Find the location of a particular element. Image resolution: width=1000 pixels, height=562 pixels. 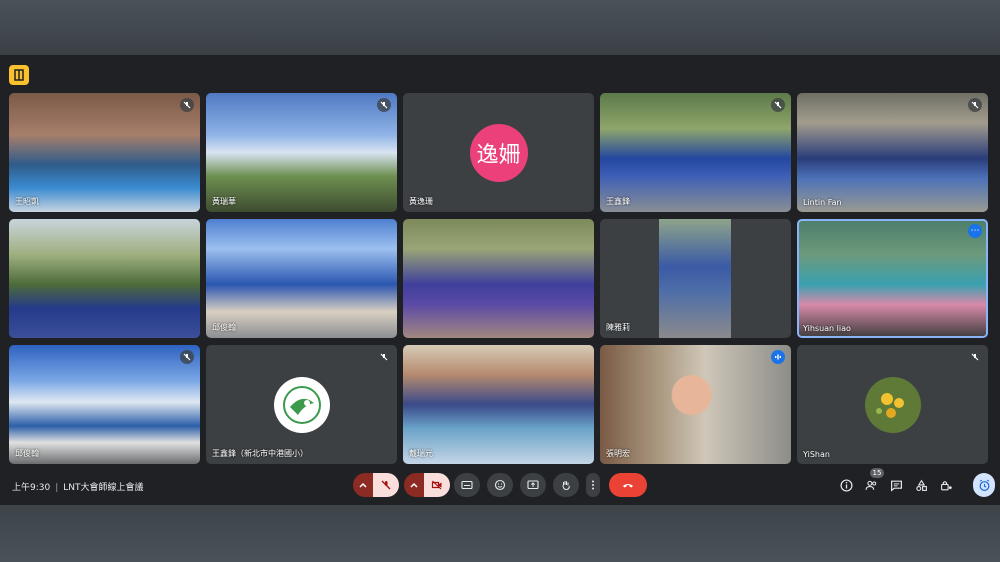

participant-tile: 黃瑞華 is located at coordinates (301, 152).